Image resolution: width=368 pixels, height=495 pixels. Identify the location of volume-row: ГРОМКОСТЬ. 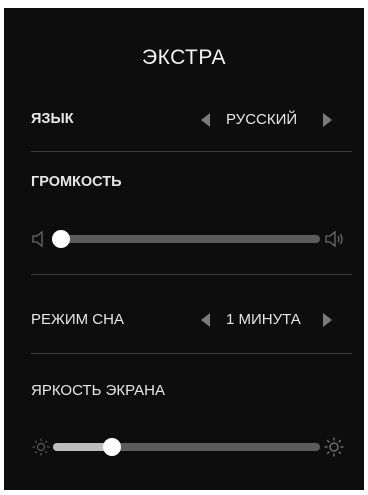
(184, 184).